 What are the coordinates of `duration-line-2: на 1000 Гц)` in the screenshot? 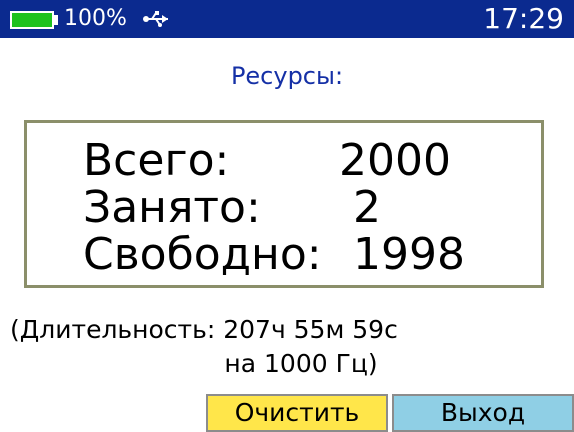 It's located at (301, 363).